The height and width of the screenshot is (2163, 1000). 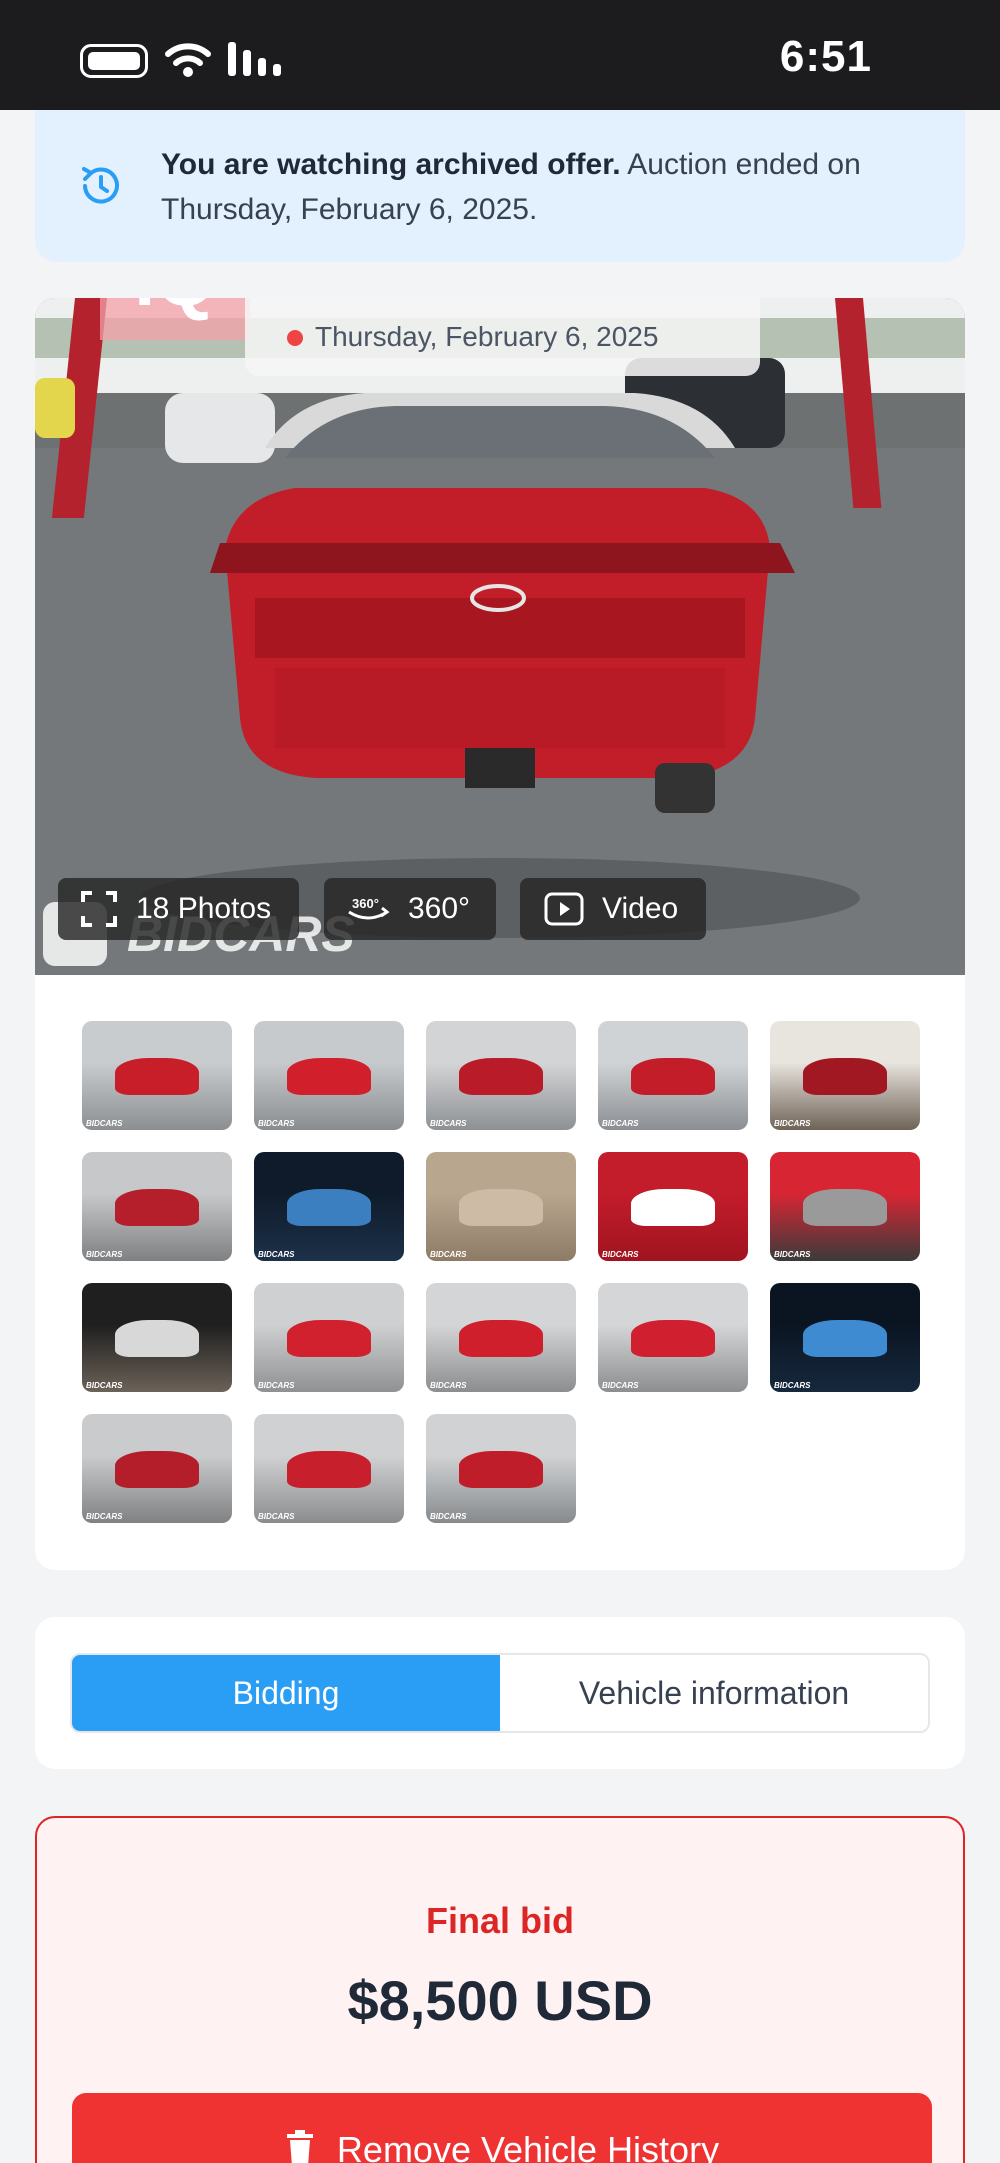 I want to click on tabs-card: Bidding Vehicle information, so click(x=500, y=1693).